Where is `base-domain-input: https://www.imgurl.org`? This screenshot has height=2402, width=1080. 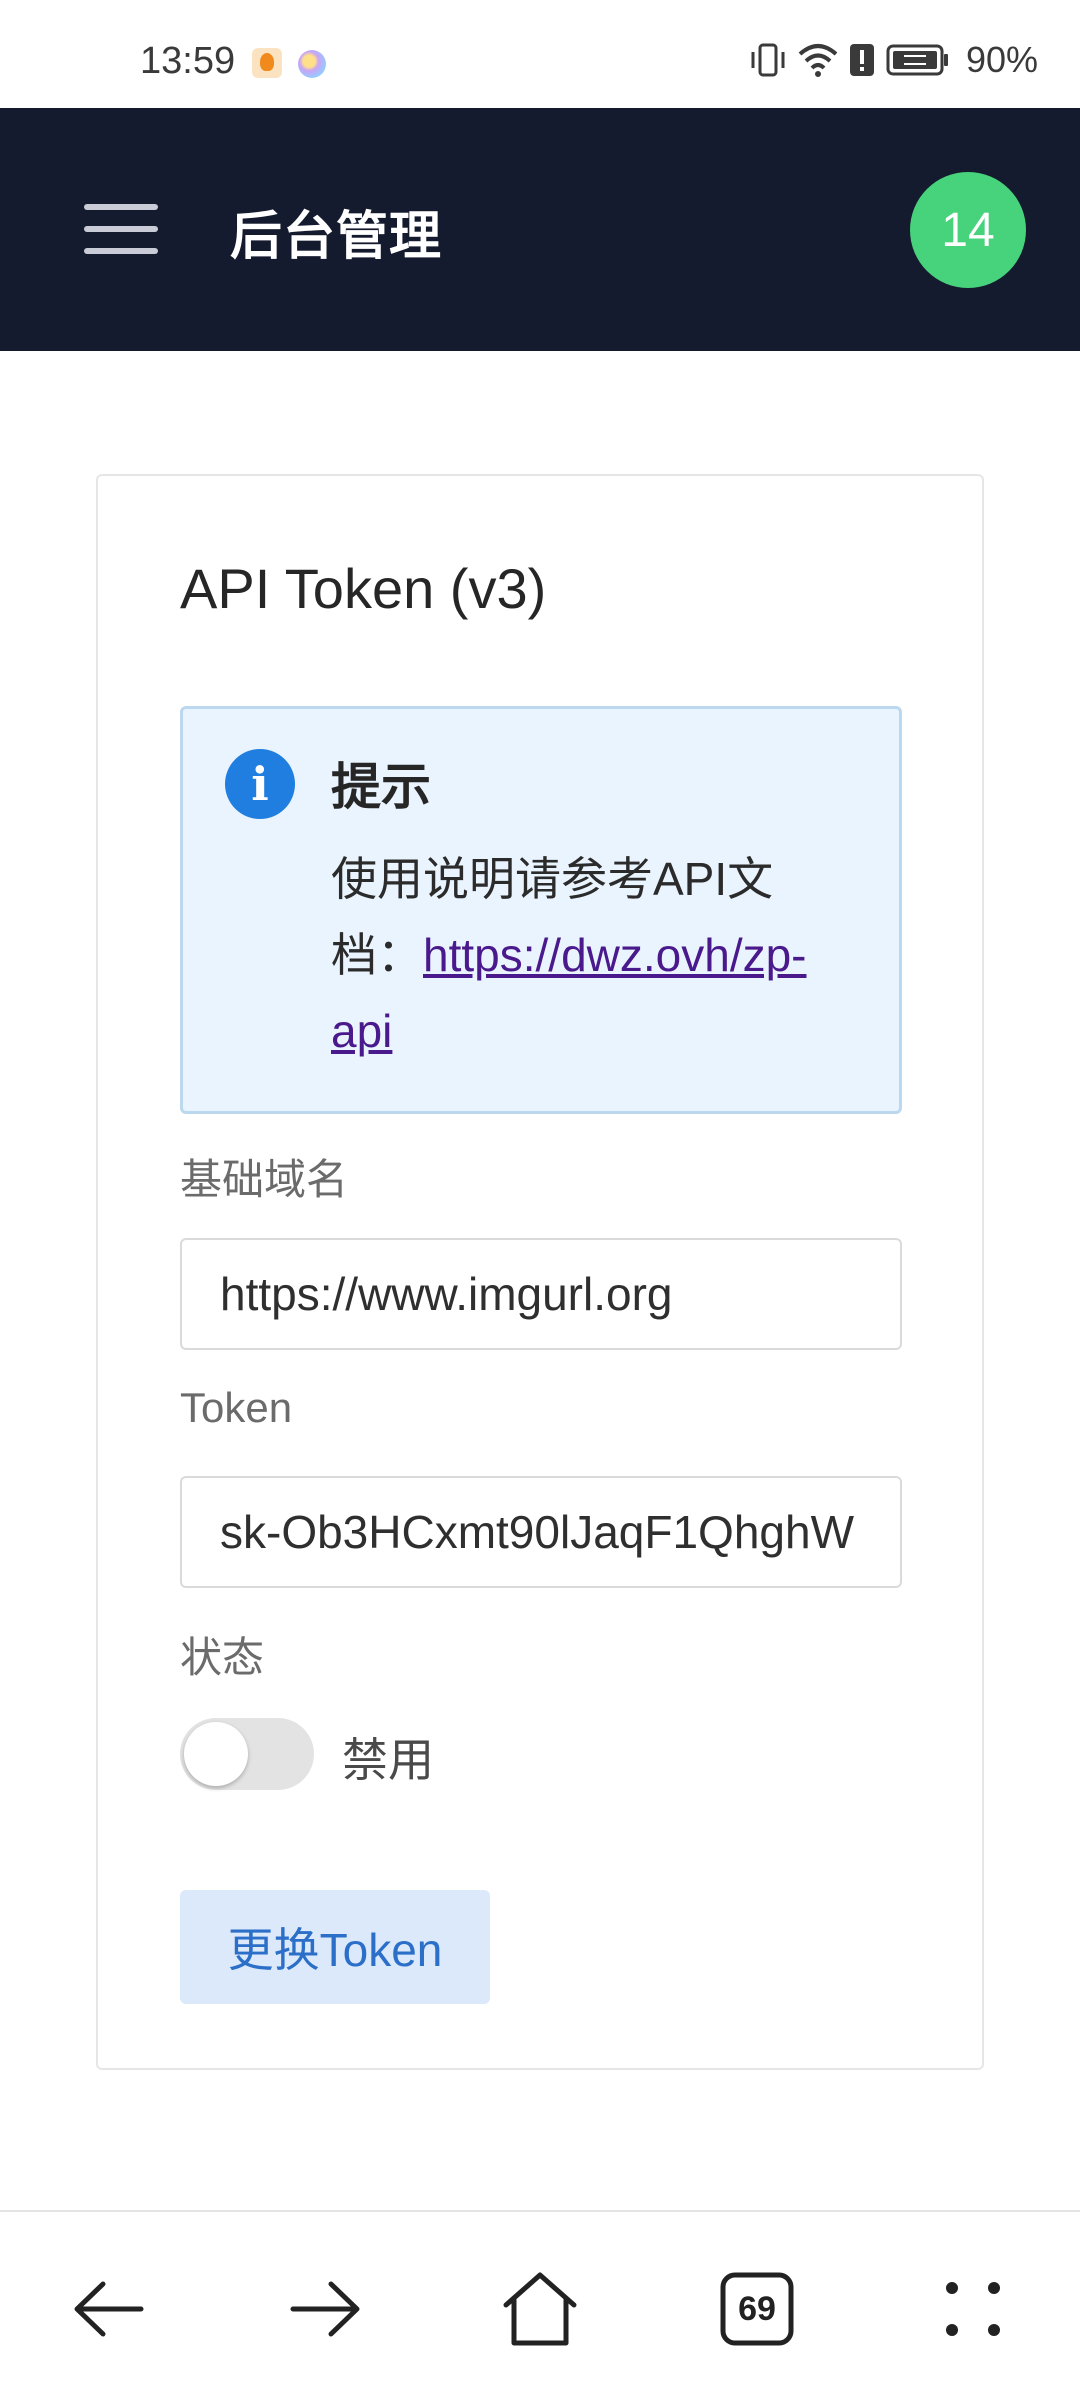 base-domain-input: https://www.imgurl.org is located at coordinates (541, 1294).